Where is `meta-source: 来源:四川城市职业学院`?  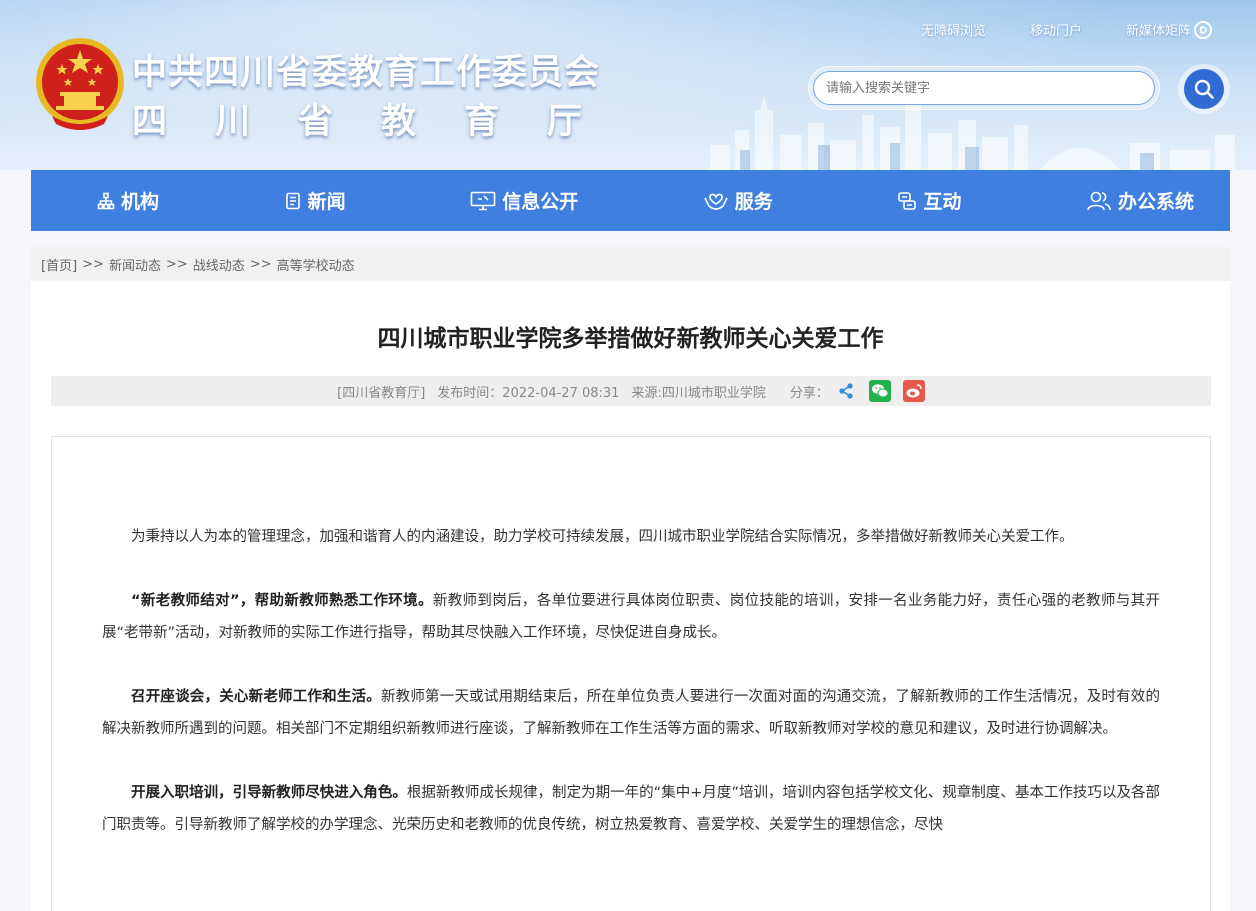 meta-source: 来源:四川城市职业学院 is located at coordinates (698, 393).